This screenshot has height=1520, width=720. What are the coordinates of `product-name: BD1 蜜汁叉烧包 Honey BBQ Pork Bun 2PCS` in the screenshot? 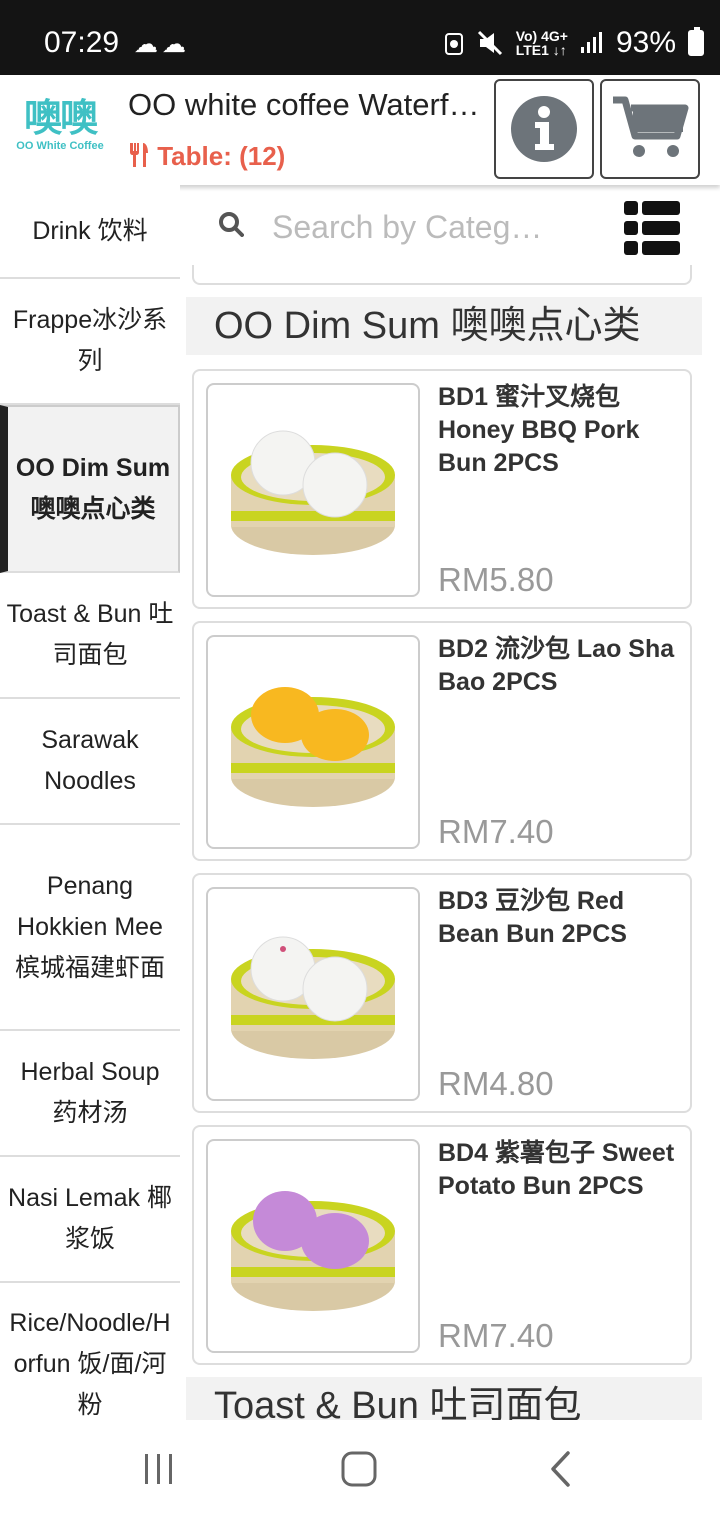 It's located at (539, 430).